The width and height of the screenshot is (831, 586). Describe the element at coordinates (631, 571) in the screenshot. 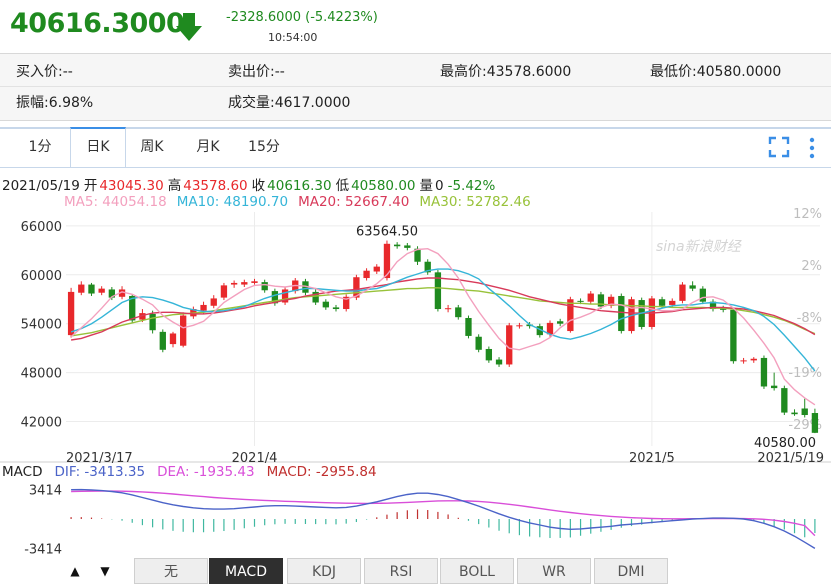

I see `indicator-dmi: DMI` at that location.